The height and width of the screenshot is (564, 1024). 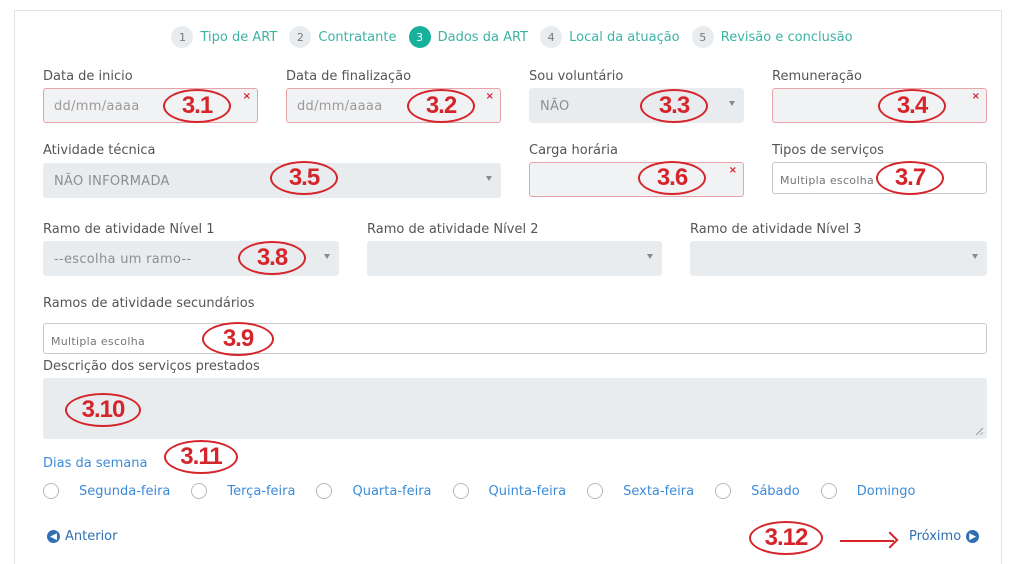 What do you see at coordinates (973, 536) in the screenshot?
I see `arrow-right-circle-icon: ▶` at bounding box center [973, 536].